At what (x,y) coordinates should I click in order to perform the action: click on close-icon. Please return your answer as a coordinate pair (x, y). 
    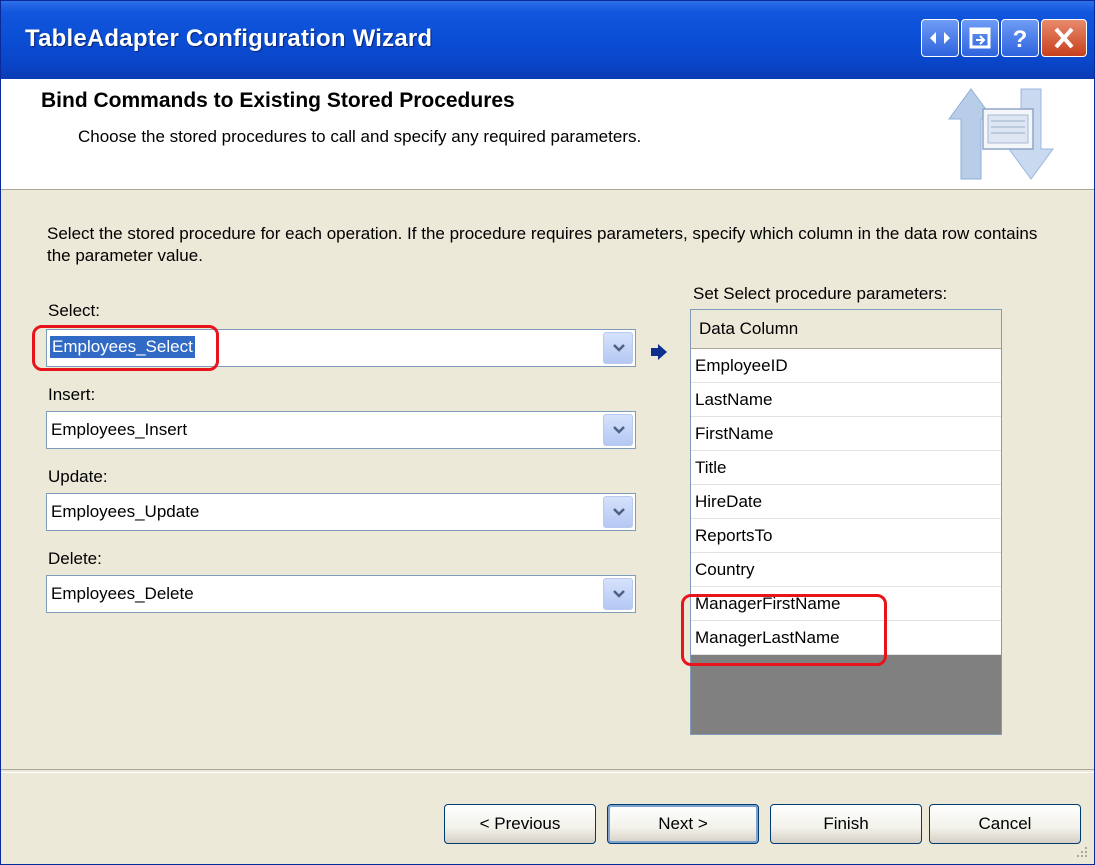
    Looking at the image, I should click on (1064, 38).